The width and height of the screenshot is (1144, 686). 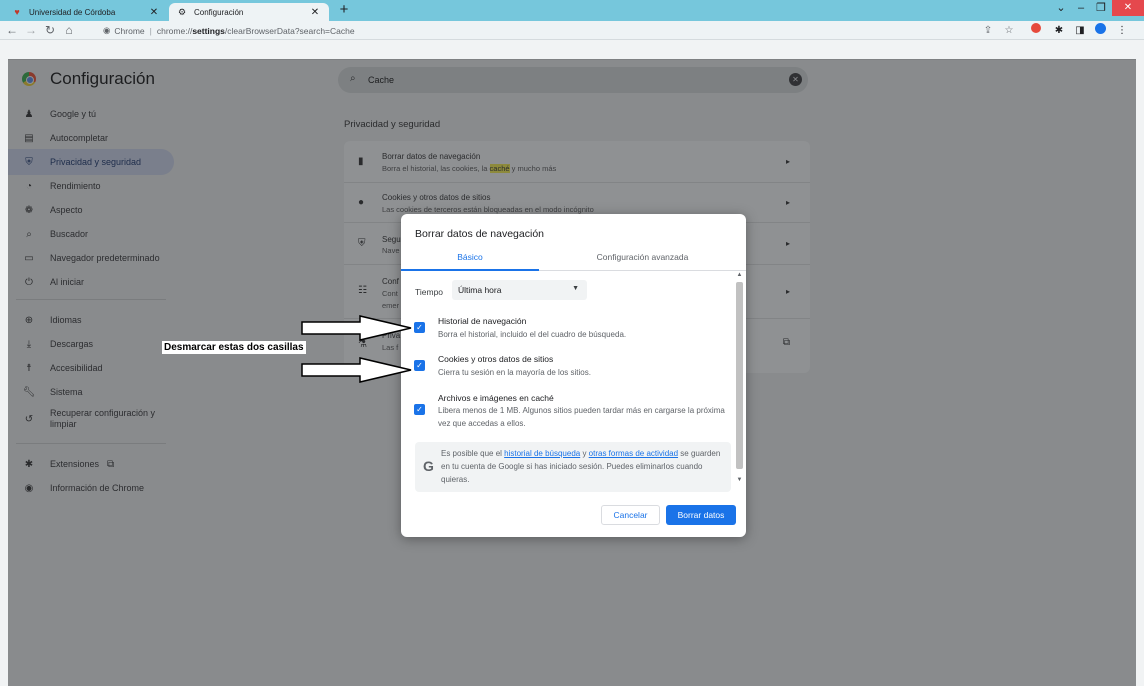 I want to click on history-checkbox: ✓, so click(x=419, y=327).